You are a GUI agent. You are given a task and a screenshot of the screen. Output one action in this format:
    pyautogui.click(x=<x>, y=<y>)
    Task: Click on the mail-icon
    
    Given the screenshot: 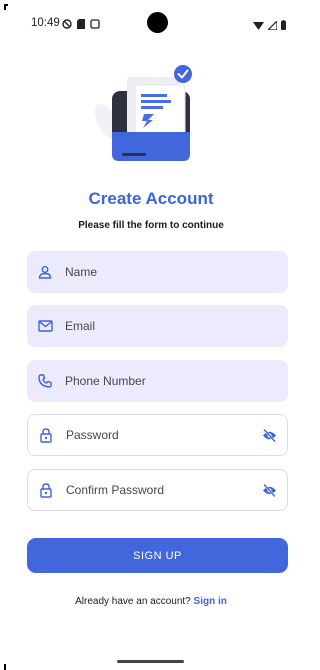 What is the action you would take?
    pyautogui.click(x=45, y=326)
    